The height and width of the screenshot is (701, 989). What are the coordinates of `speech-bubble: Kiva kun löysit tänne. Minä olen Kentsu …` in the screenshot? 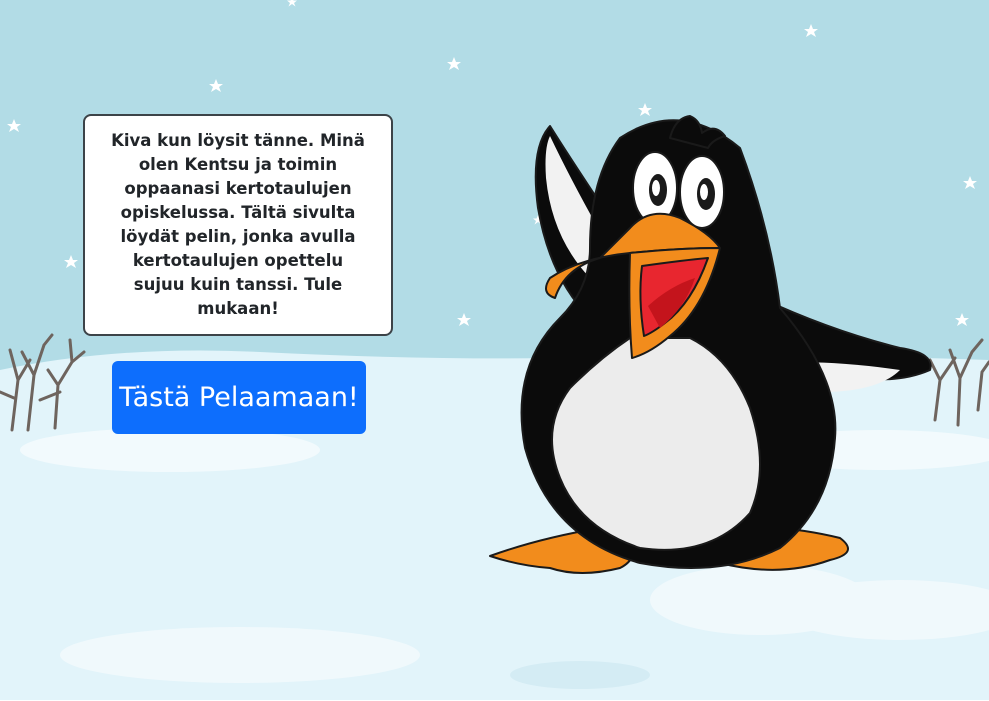 It's located at (238, 225).